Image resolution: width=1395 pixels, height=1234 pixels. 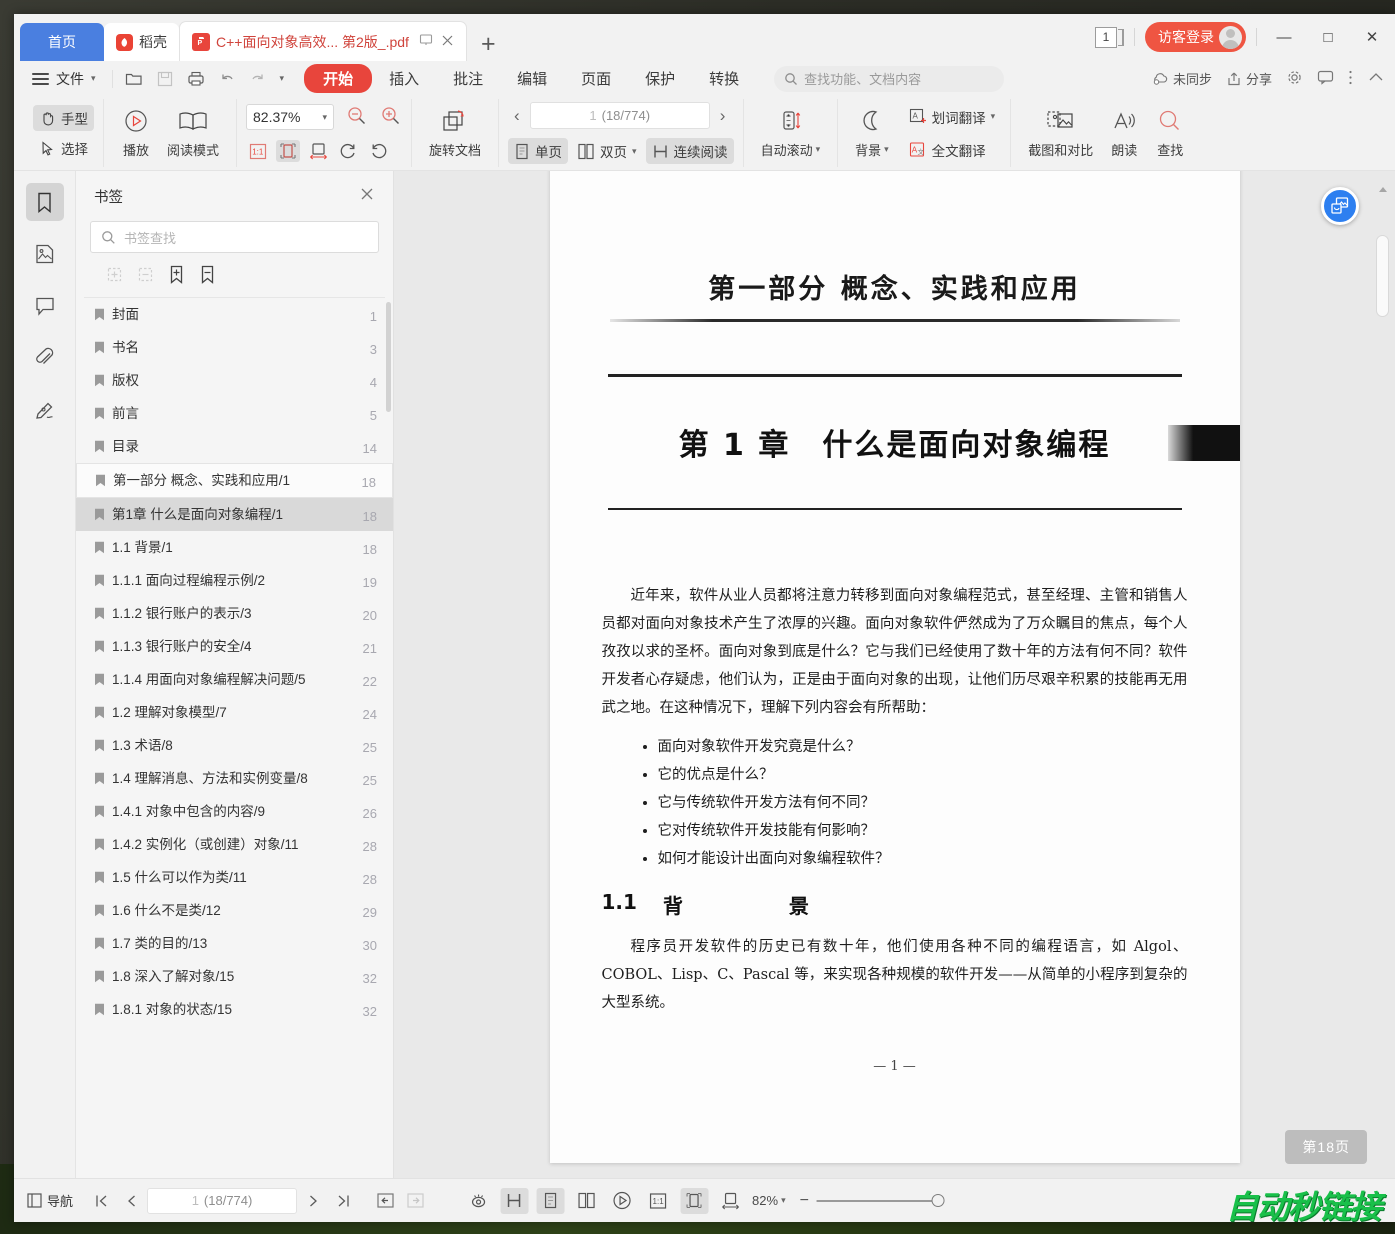 I want to click on open-folder-icon, so click(x=134, y=79).